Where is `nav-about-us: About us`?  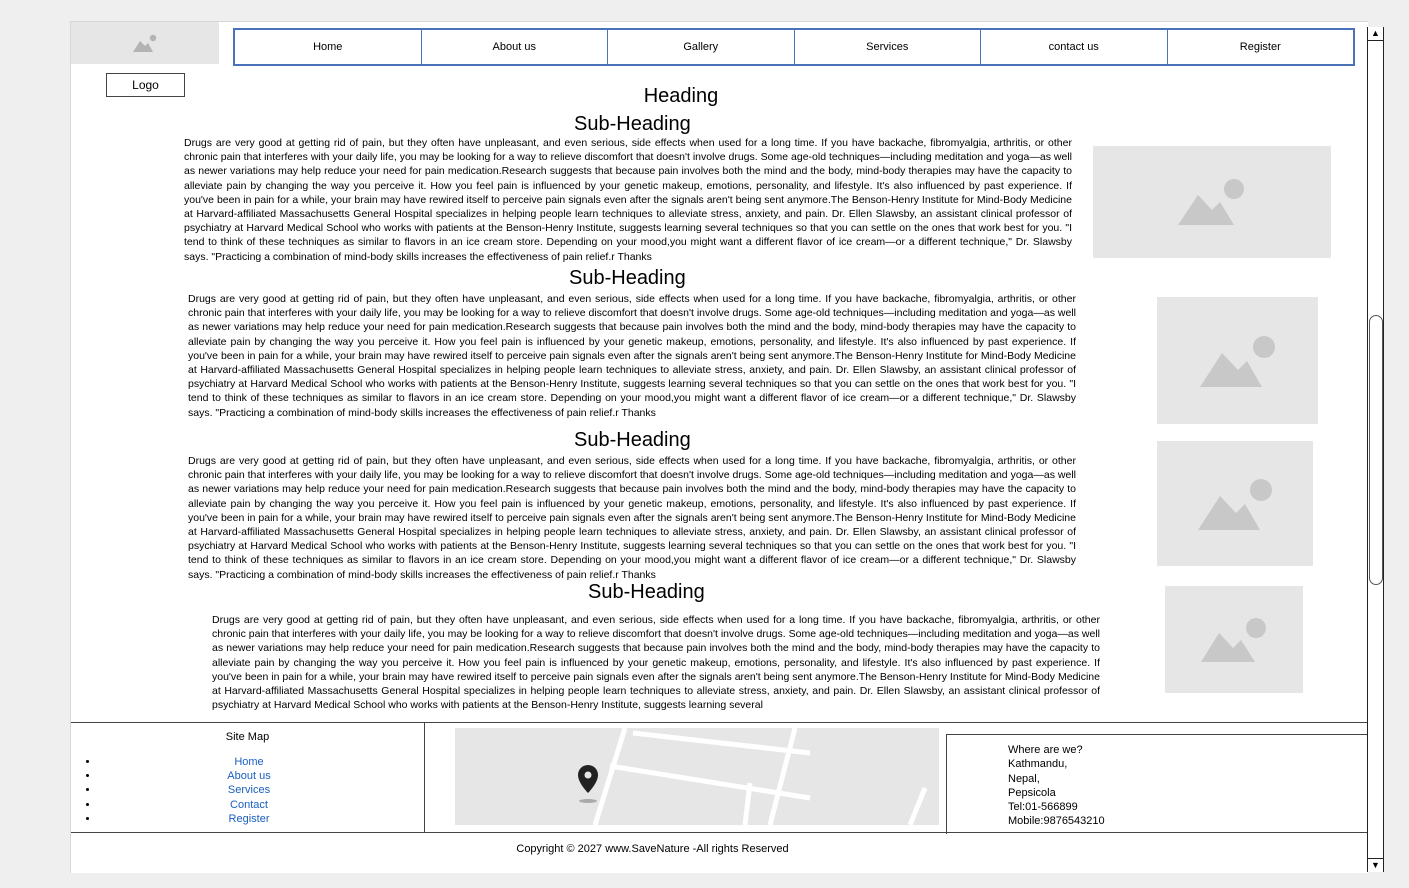
nav-about-us: About us is located at coordinates (515, 47).